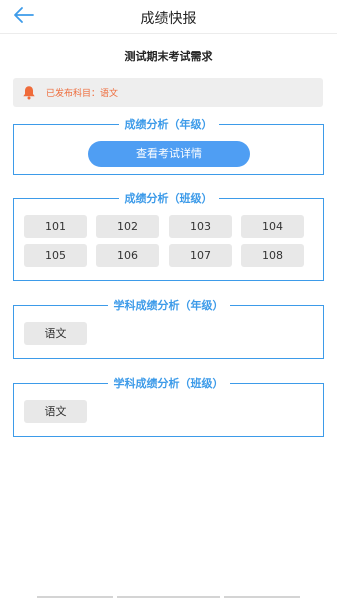 The image size is (337, 600). I want to click on top-bar: 成绩快报, so click(168, 17).